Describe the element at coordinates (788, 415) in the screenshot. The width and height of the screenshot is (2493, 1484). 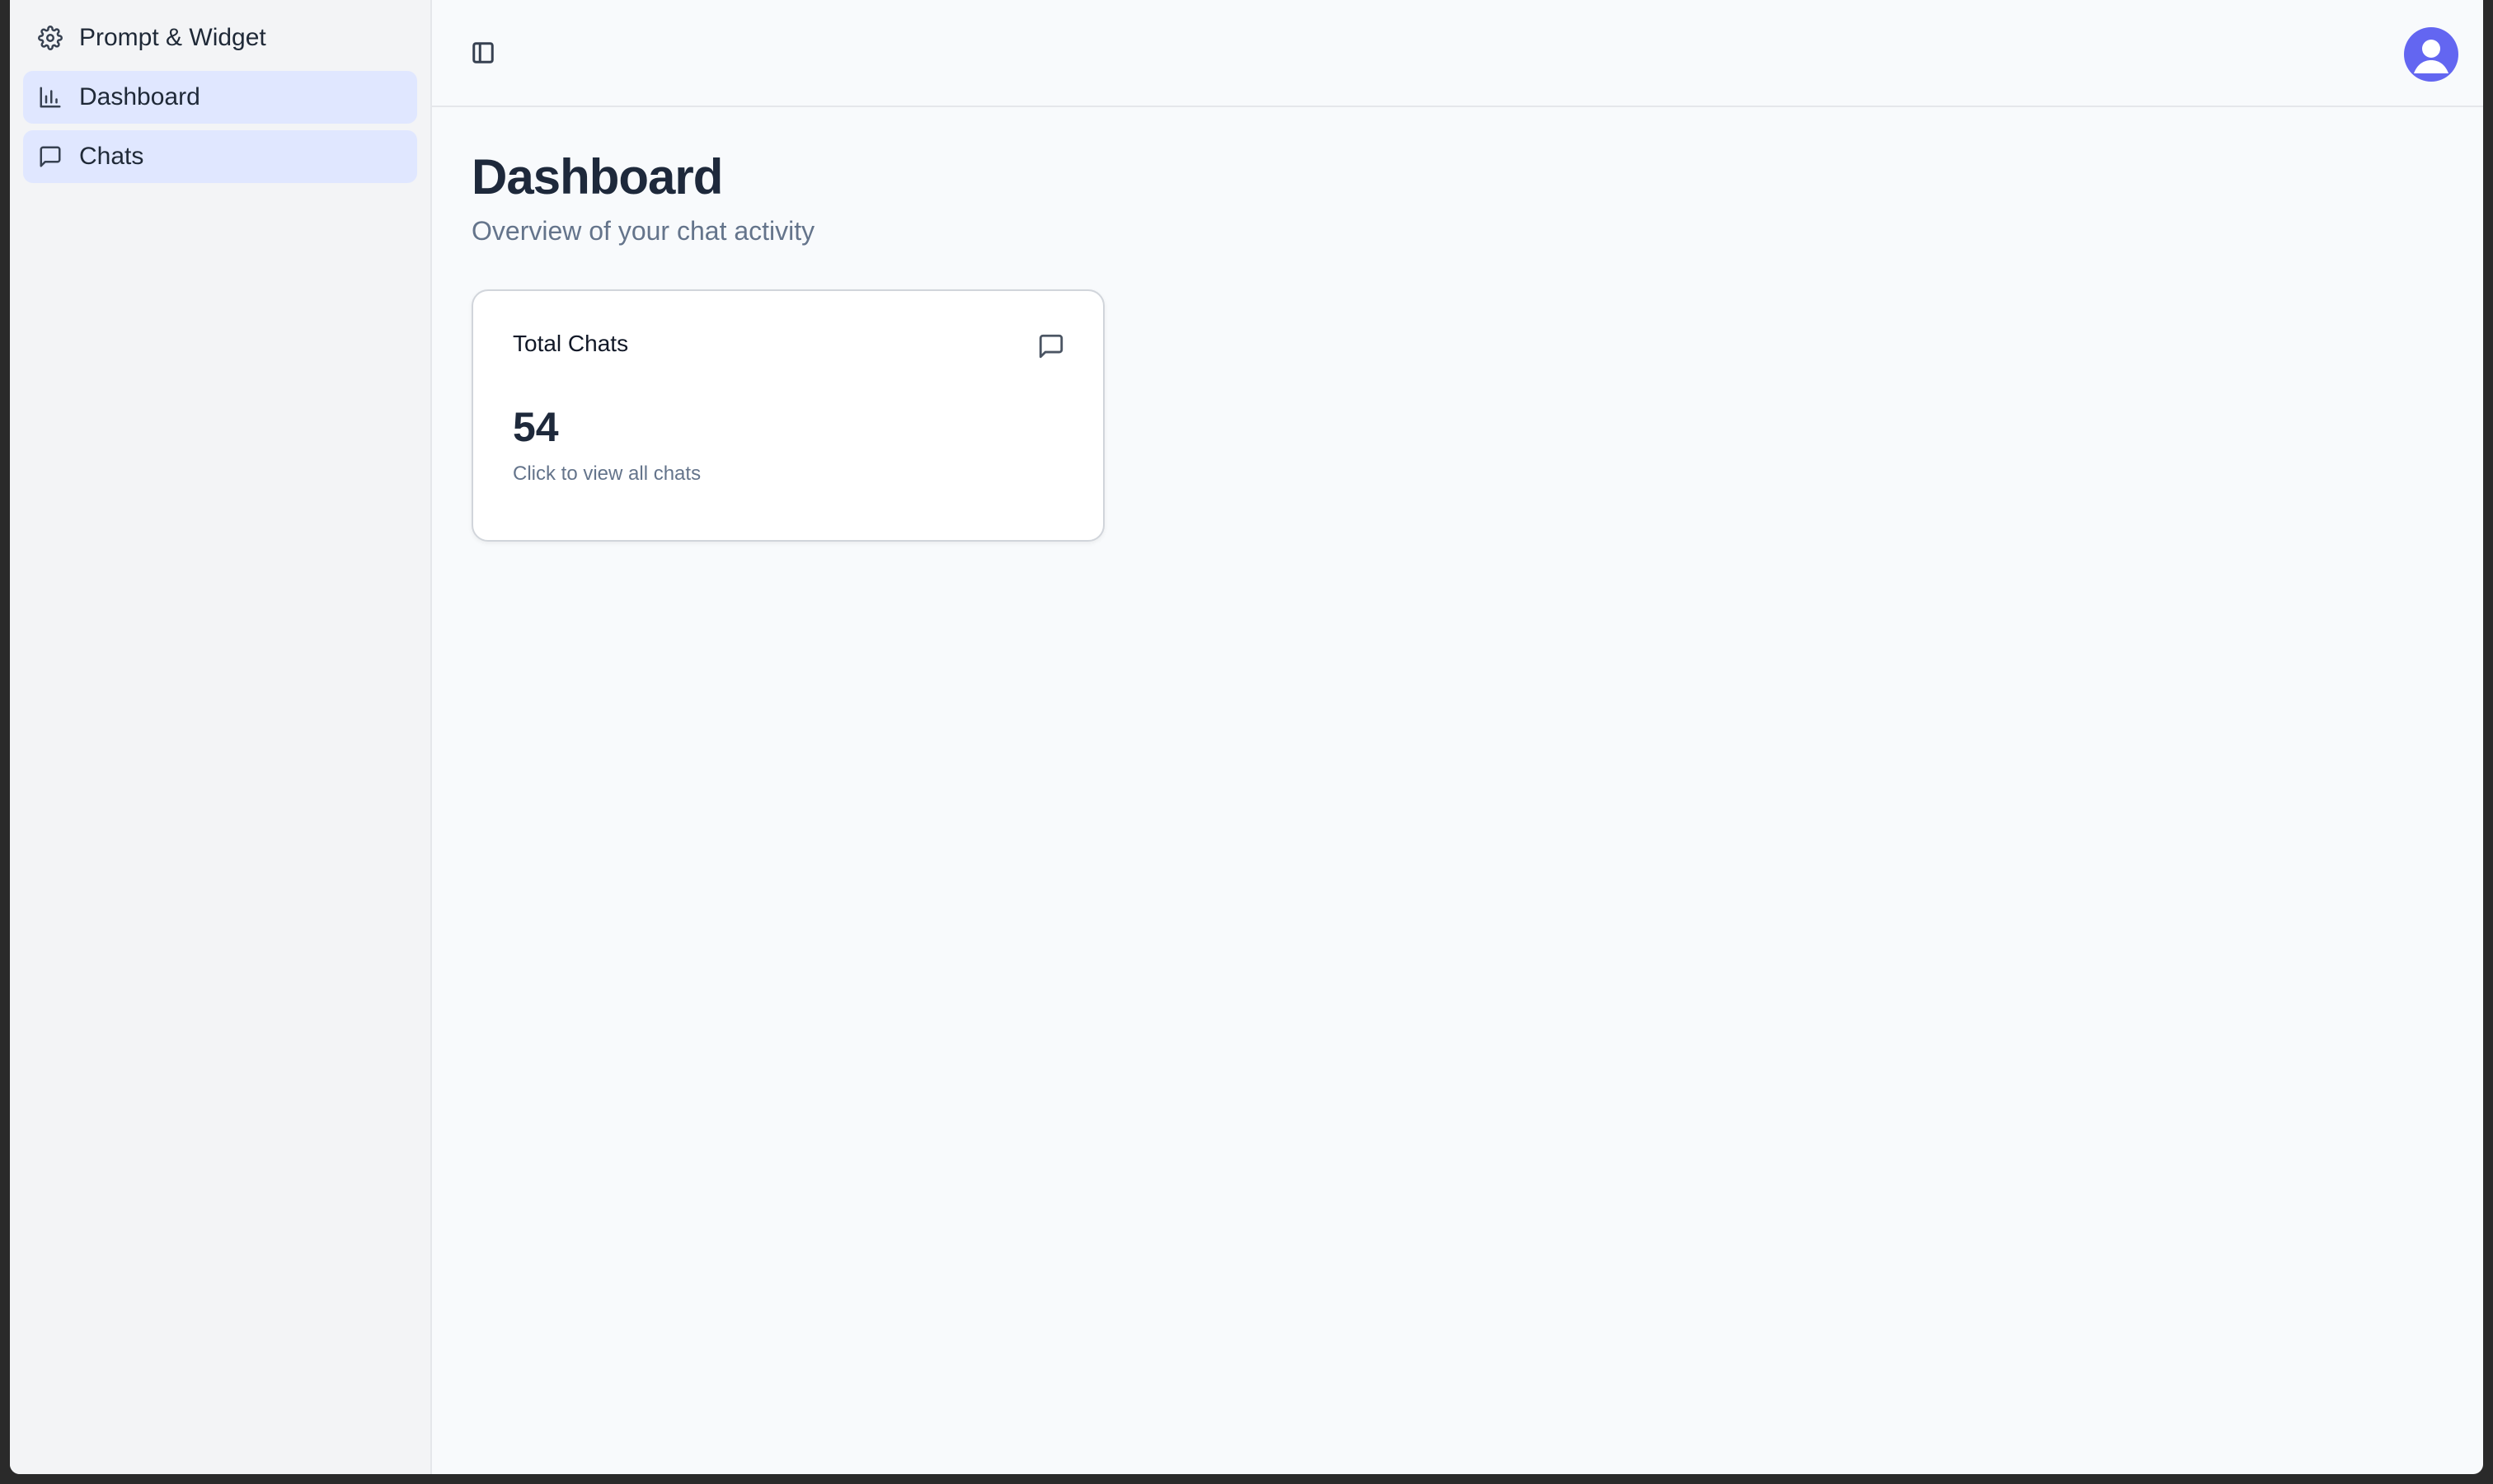
I see `total-chats-card: Total Chats 54 Click to view all chats` at that location.